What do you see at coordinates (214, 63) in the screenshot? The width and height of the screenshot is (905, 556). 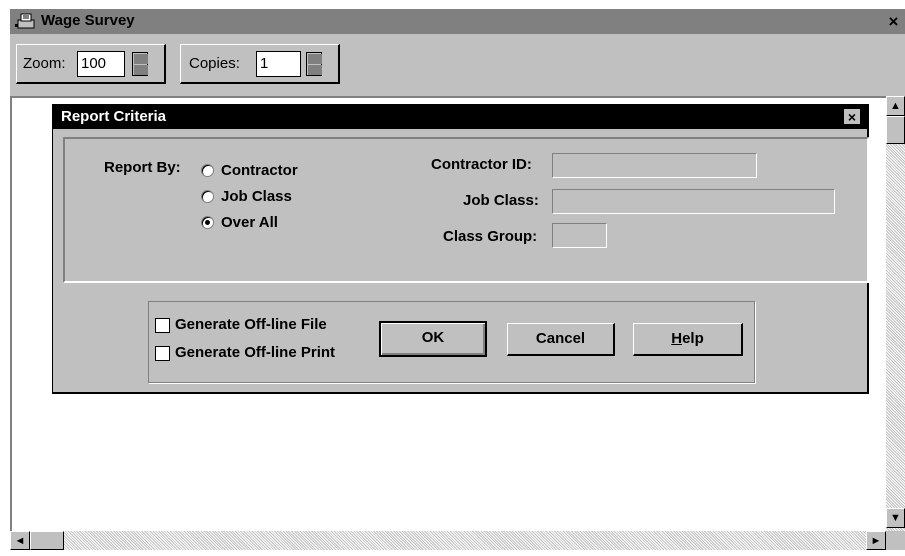 I see `copies-label: Copies:` at bounding box center [214, 63].